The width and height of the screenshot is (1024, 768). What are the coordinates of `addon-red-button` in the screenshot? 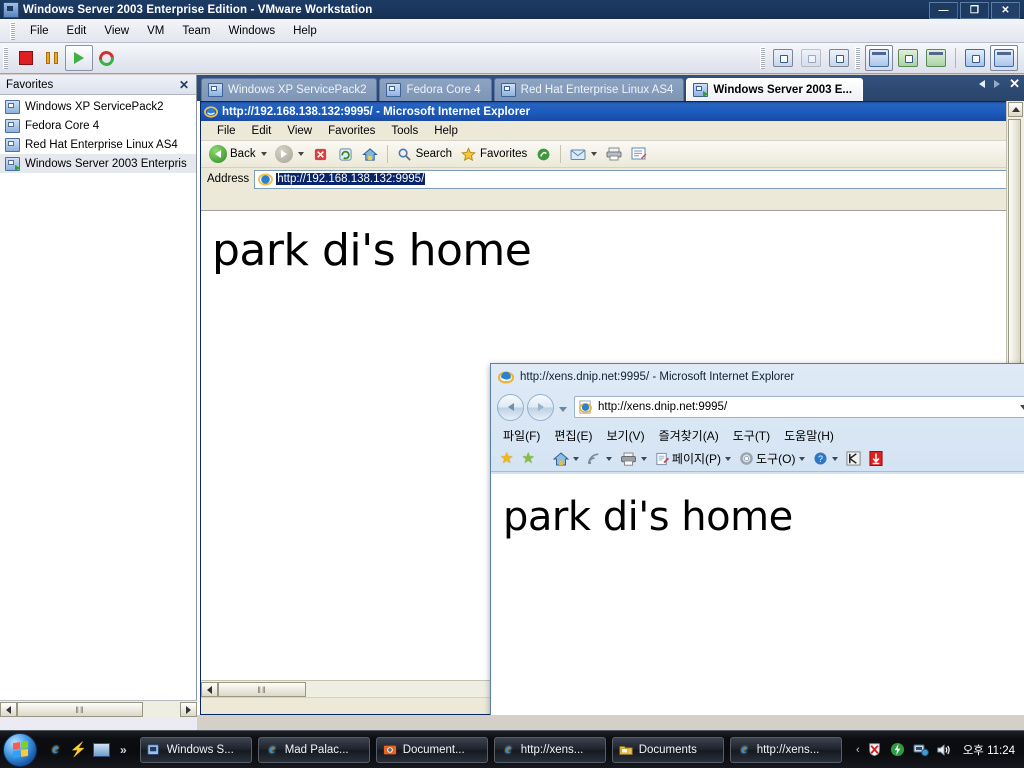 It's located at (876, 459).